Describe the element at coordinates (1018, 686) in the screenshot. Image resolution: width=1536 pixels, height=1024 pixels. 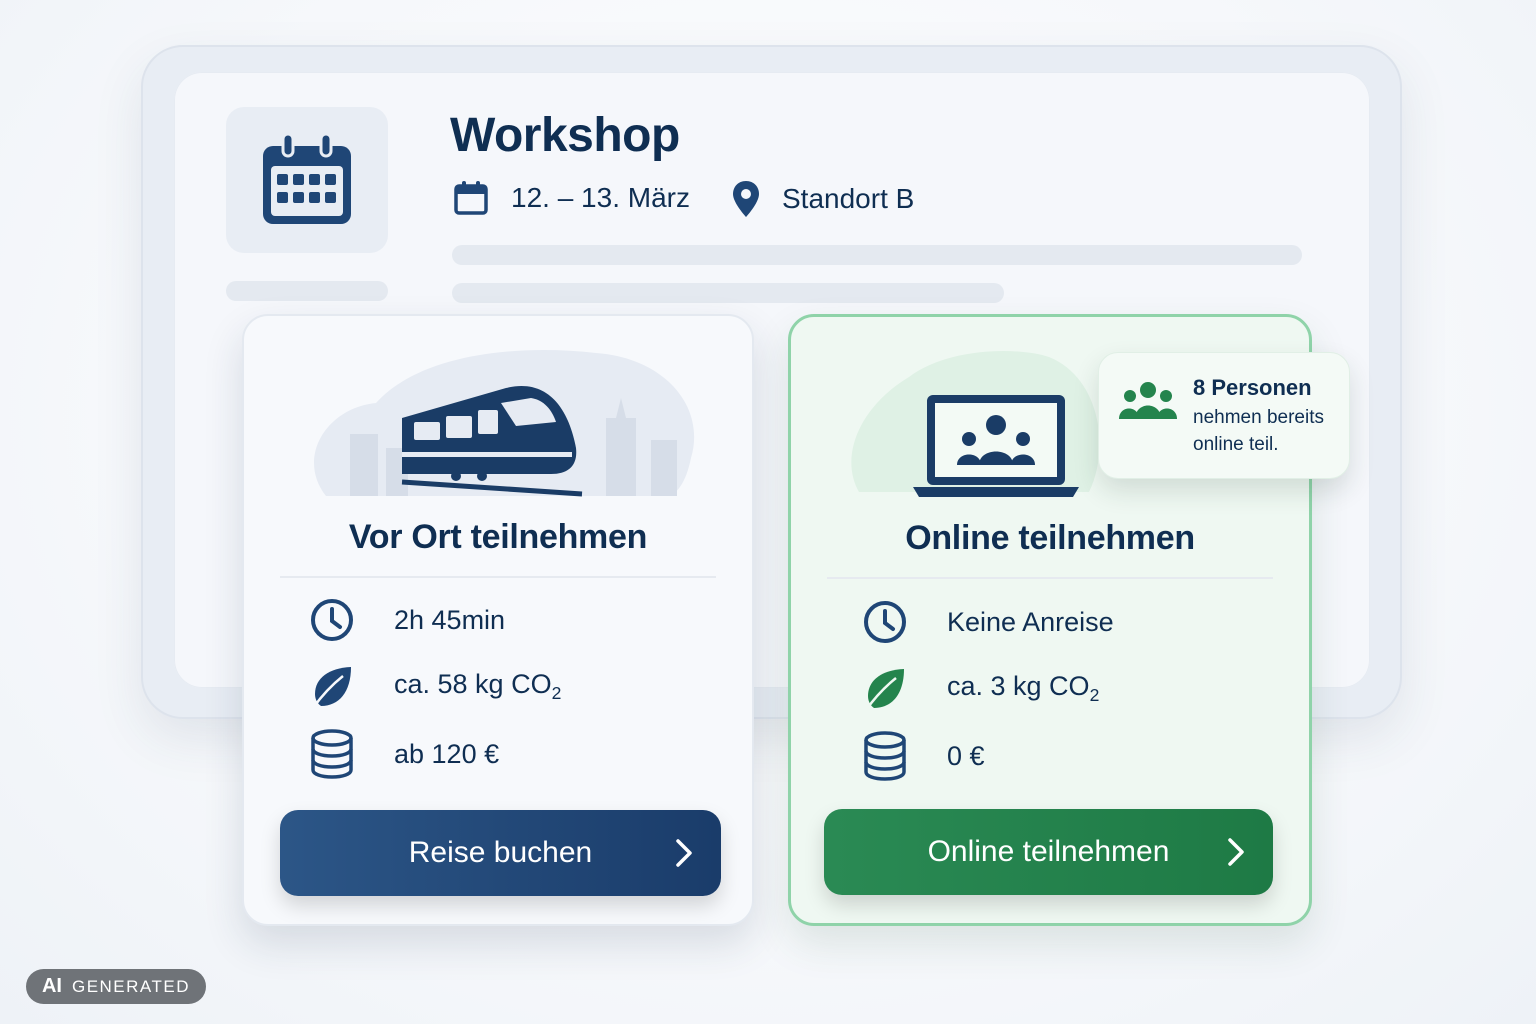
I see `online-co2-text: ca. 3 kg CO` at that location.